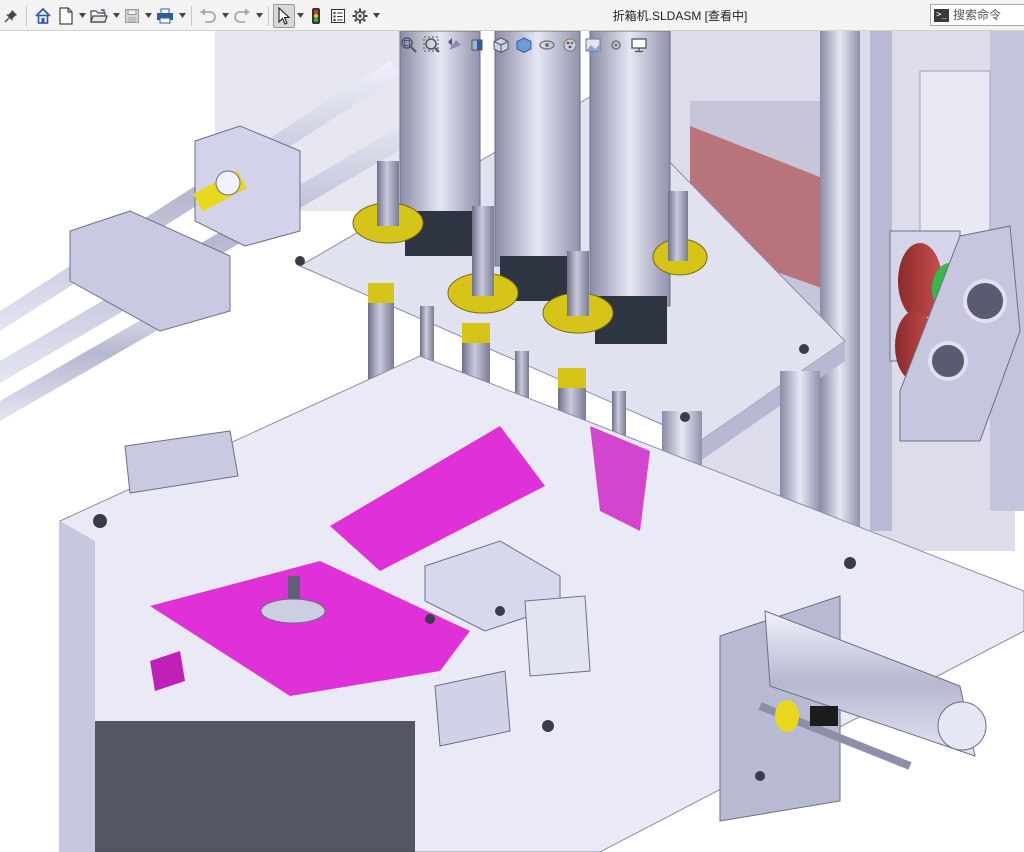 The height and width of the screenshot is (852, 1024). I want to click on frame-column-far-right, so click(881, 281).